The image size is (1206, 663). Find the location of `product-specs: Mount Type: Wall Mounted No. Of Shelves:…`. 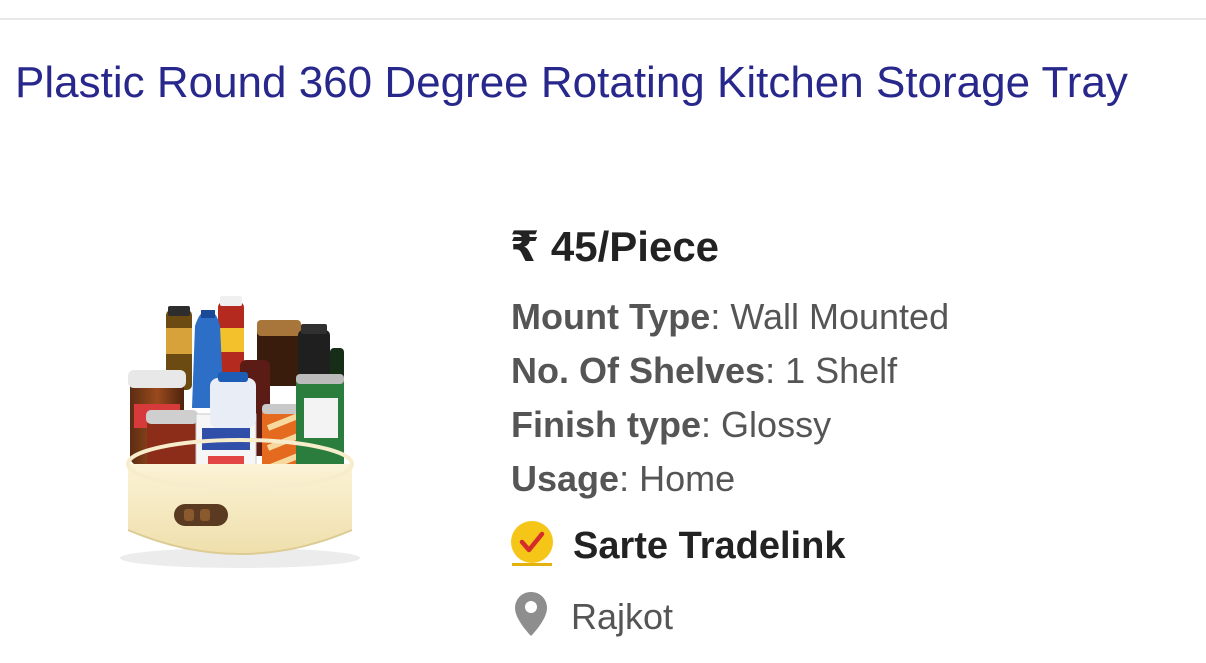

product-specs: Mount Type: Wall Mounted No. Of Shelves:… is located at coordinates (730, 398).